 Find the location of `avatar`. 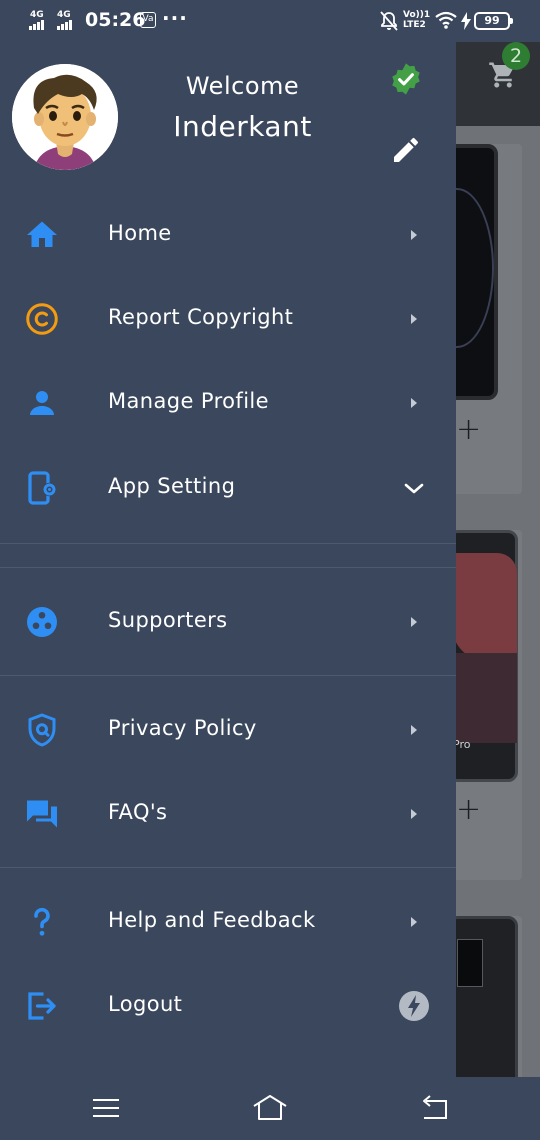

avatar is located at coordinates (65, 117).